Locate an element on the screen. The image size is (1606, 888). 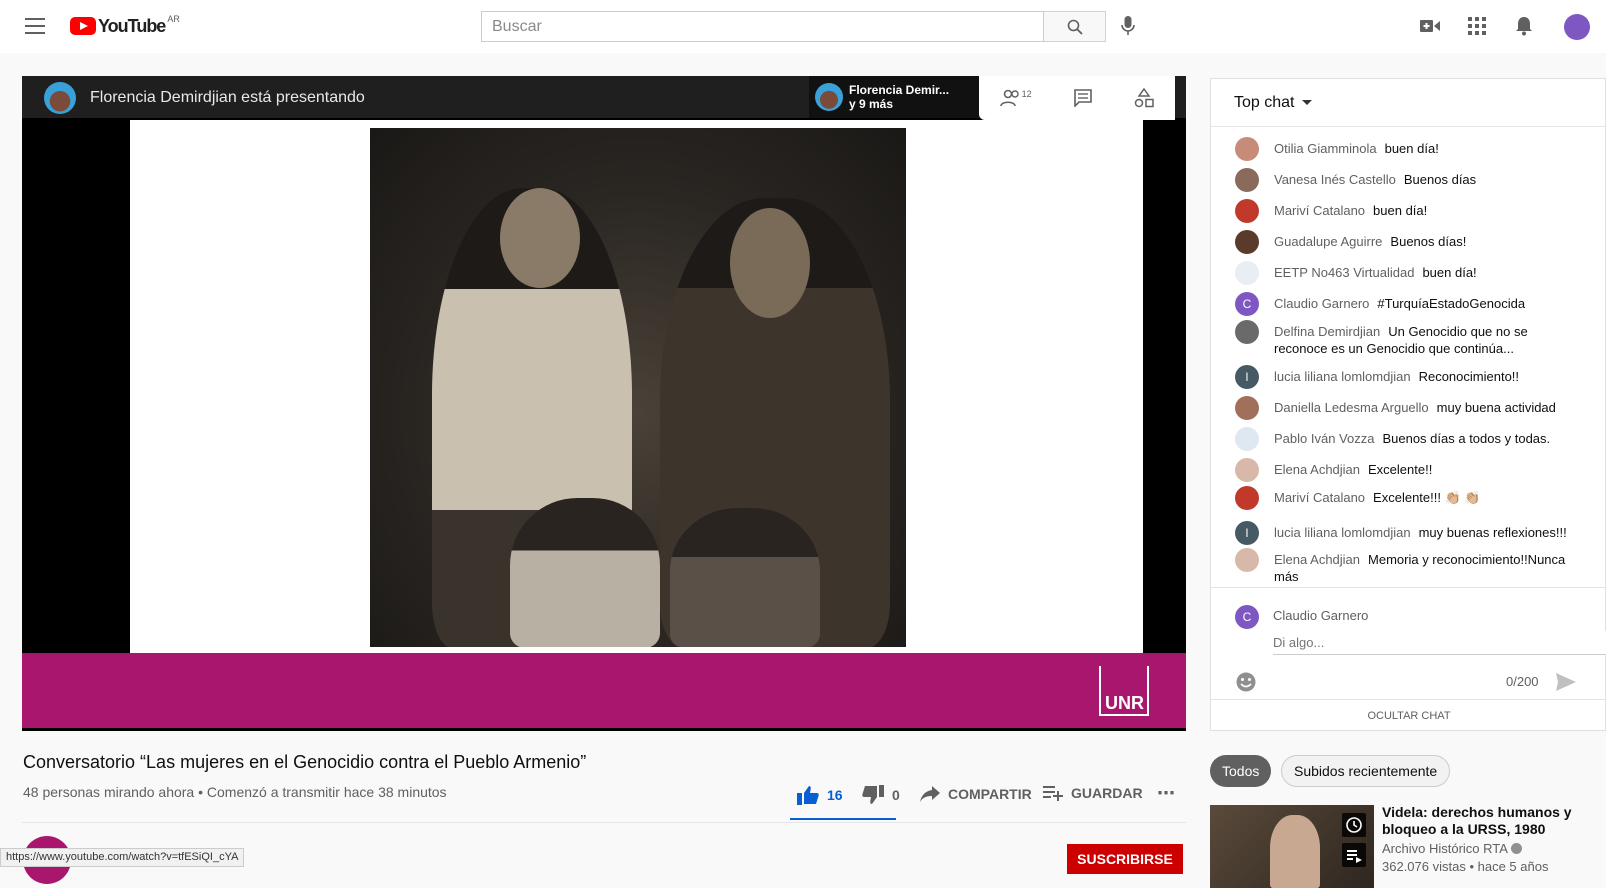
chat-author: Vanesa Inés Castello is located at coordinates (1335, 179).